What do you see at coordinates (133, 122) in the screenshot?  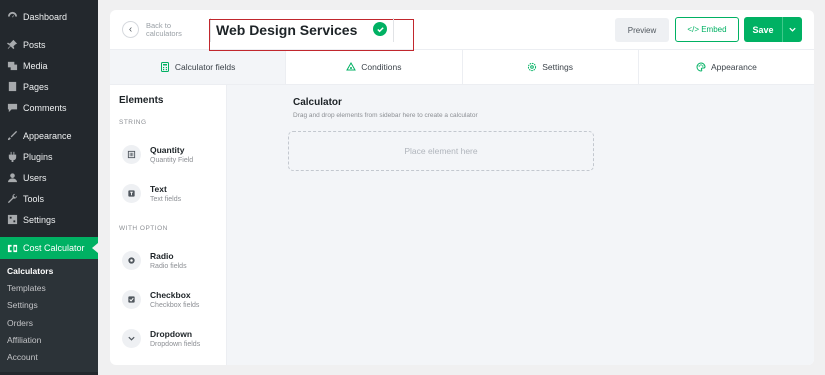 I see `category-label: STRING` at bounding box center [133, 122].